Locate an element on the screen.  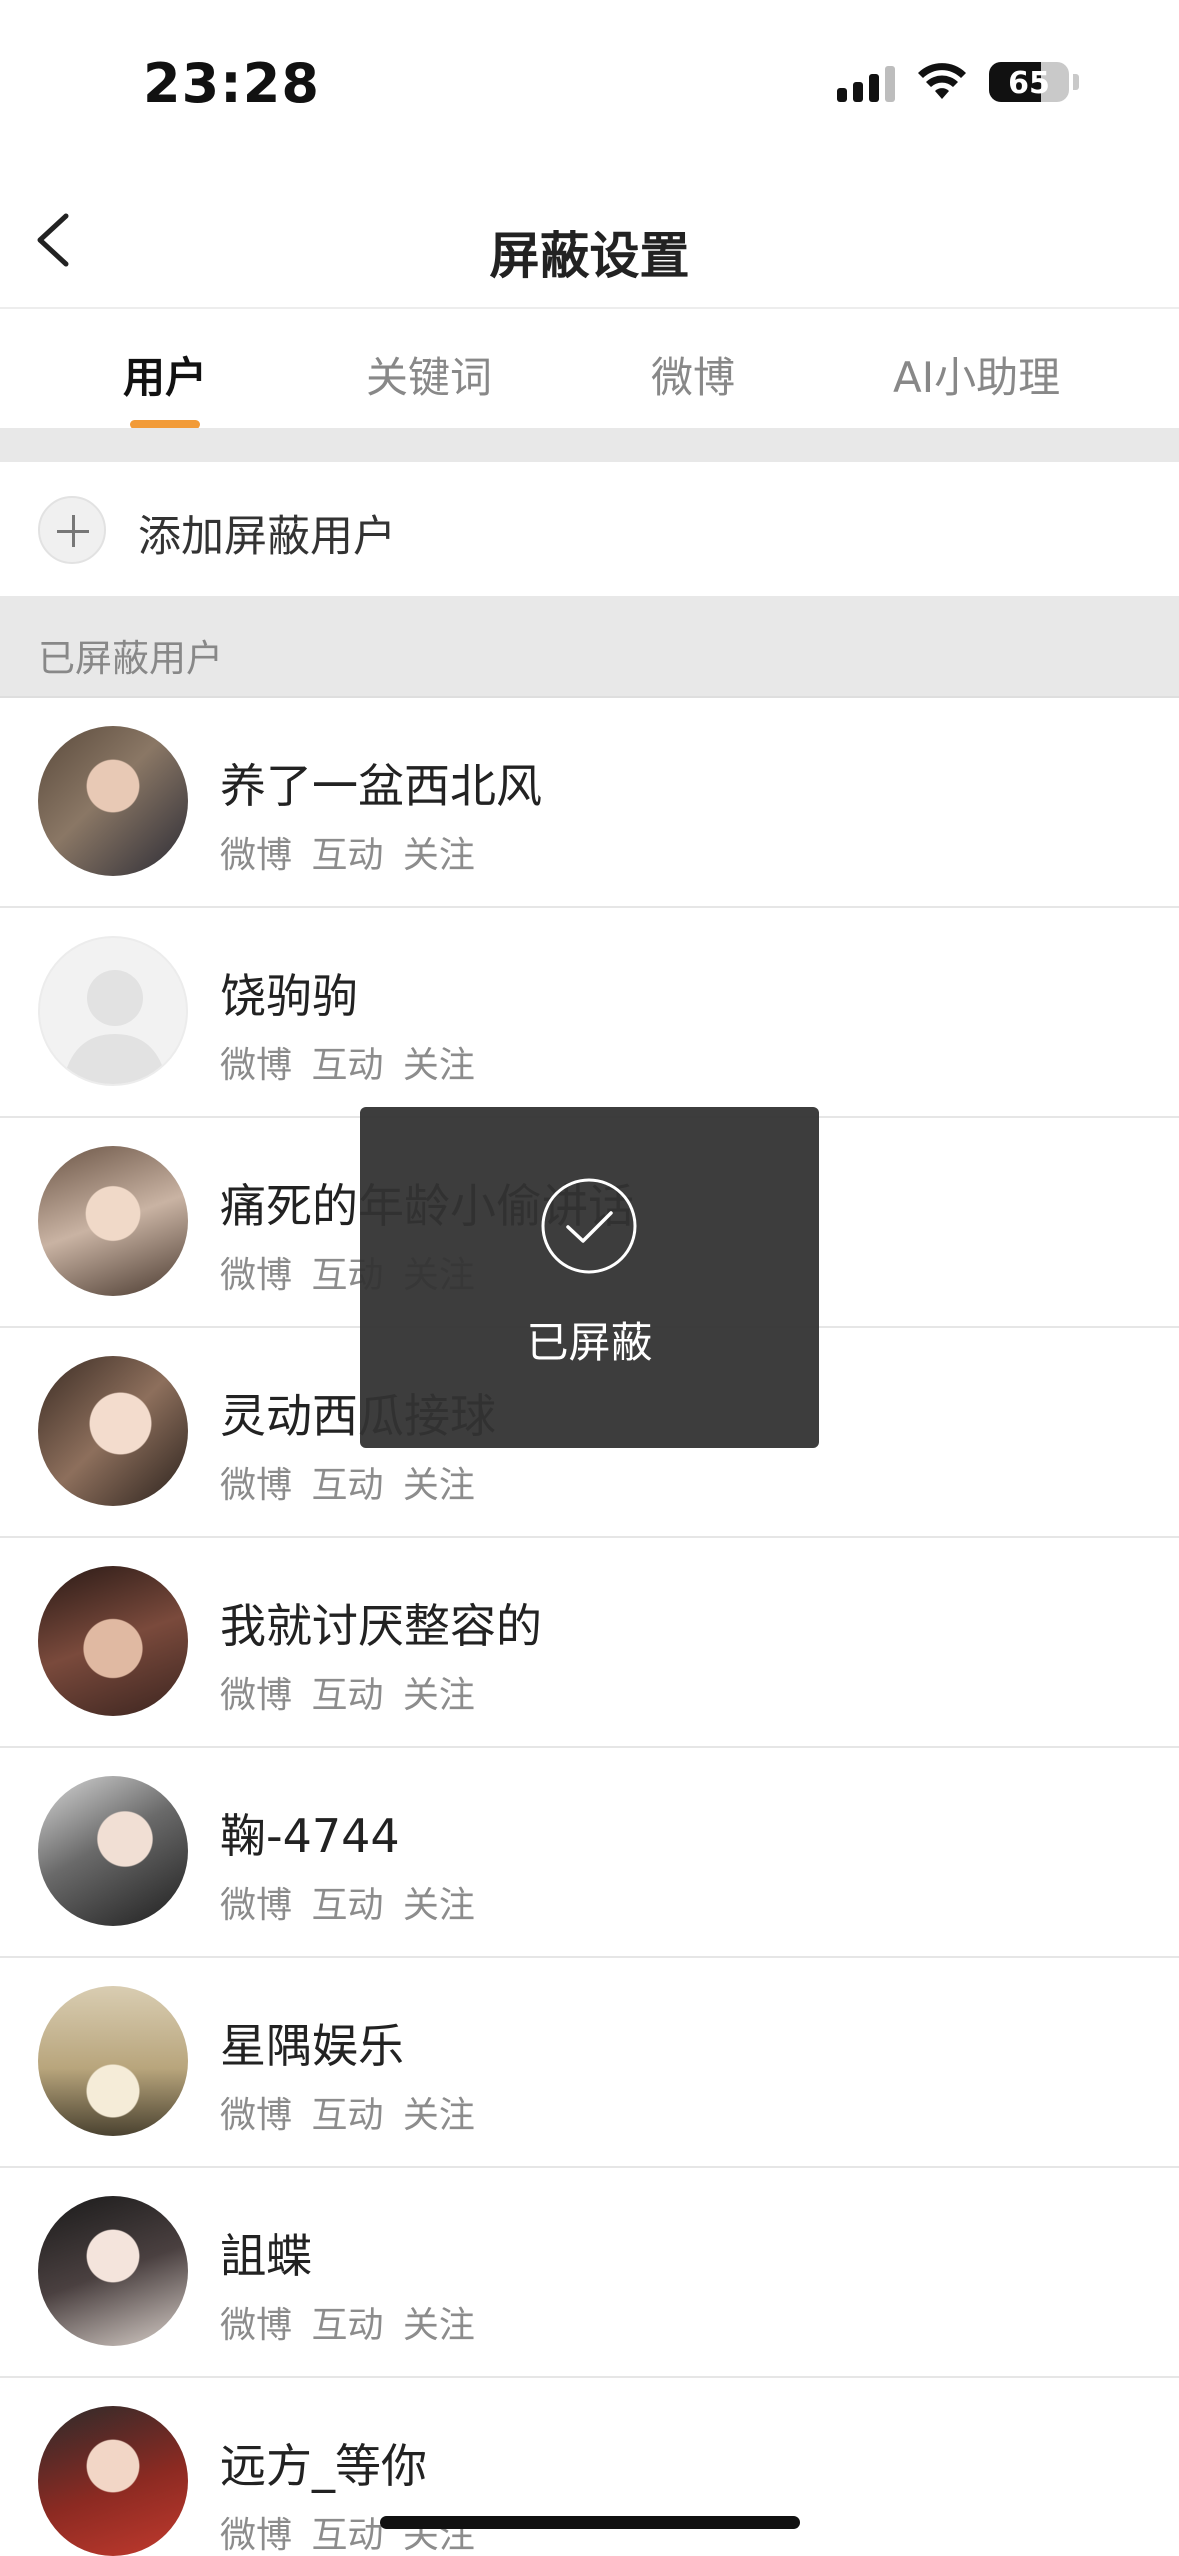
tab-ai-assistant: AI小助理 is located at coordinates (976, 374).